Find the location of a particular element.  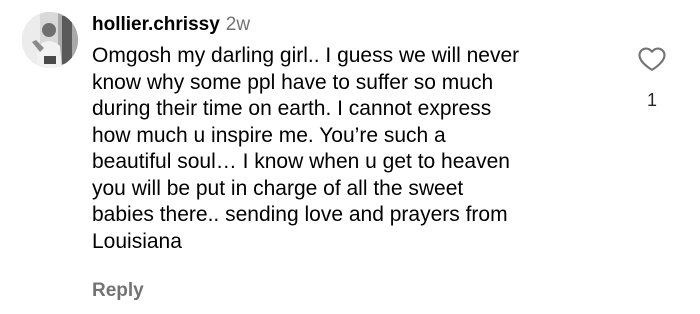

avatar is located at coordinates (50, 40).